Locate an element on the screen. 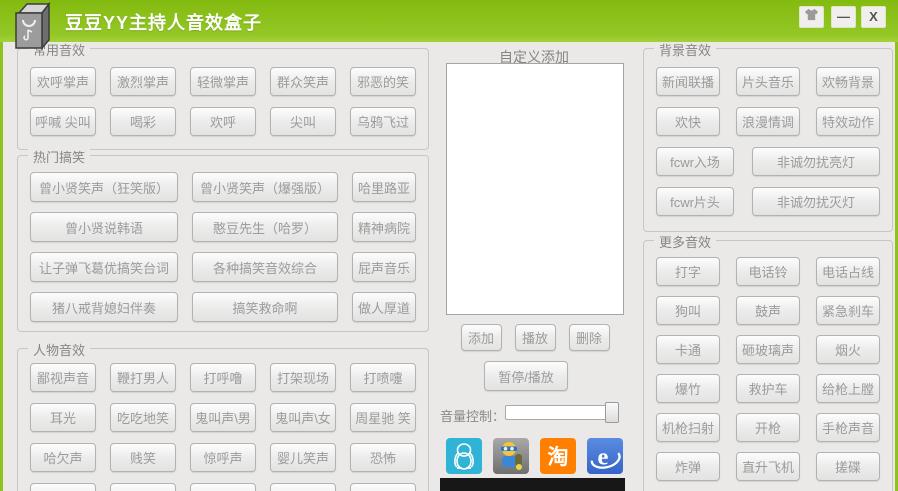  button-row: 曾小贤说韩语 憨豆先生（哈罗） 精神病院 is located at coordinates (223, 227).